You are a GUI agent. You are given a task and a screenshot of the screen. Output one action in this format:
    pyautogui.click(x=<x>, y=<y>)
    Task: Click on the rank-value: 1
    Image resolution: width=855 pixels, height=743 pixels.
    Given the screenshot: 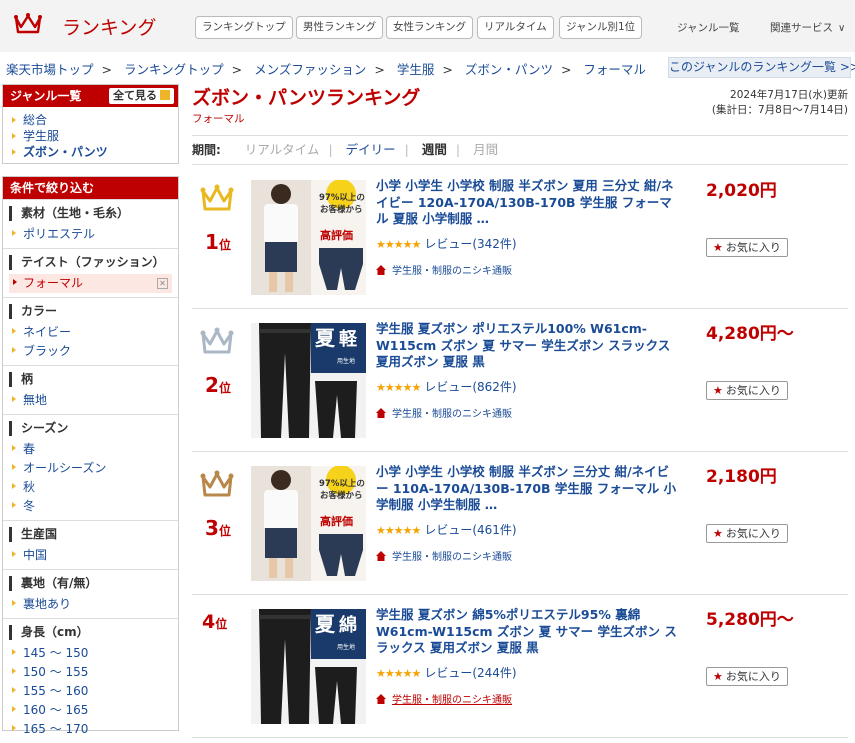 What is the action you would take?
    pyautogui.click(x=212, y=242)
    